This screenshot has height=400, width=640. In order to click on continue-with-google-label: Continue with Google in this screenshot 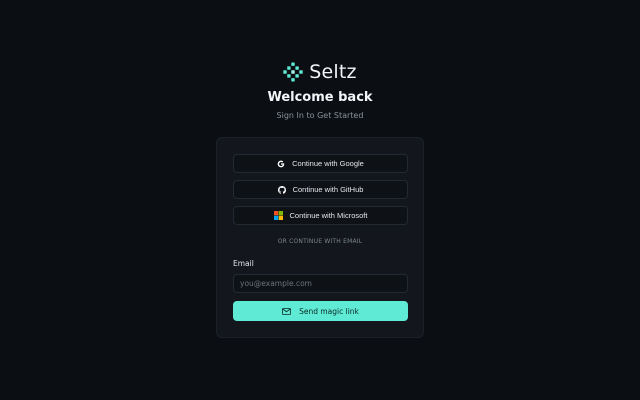, I will do `click(328, 163)`.